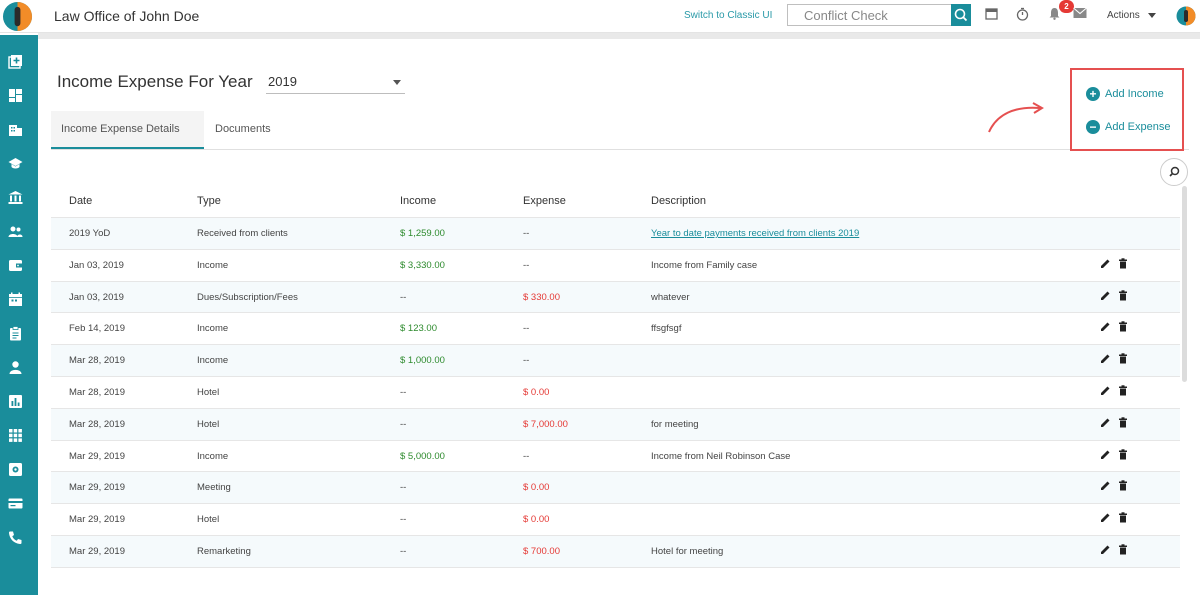 The image size is (1200, 595). What do you see at coordinates (615, 329) in the screenshot?
I see `table-row: Feb 14, 2019 Income $ 123.00 -- ffsgfsgf` at bounding box center [615, 329].